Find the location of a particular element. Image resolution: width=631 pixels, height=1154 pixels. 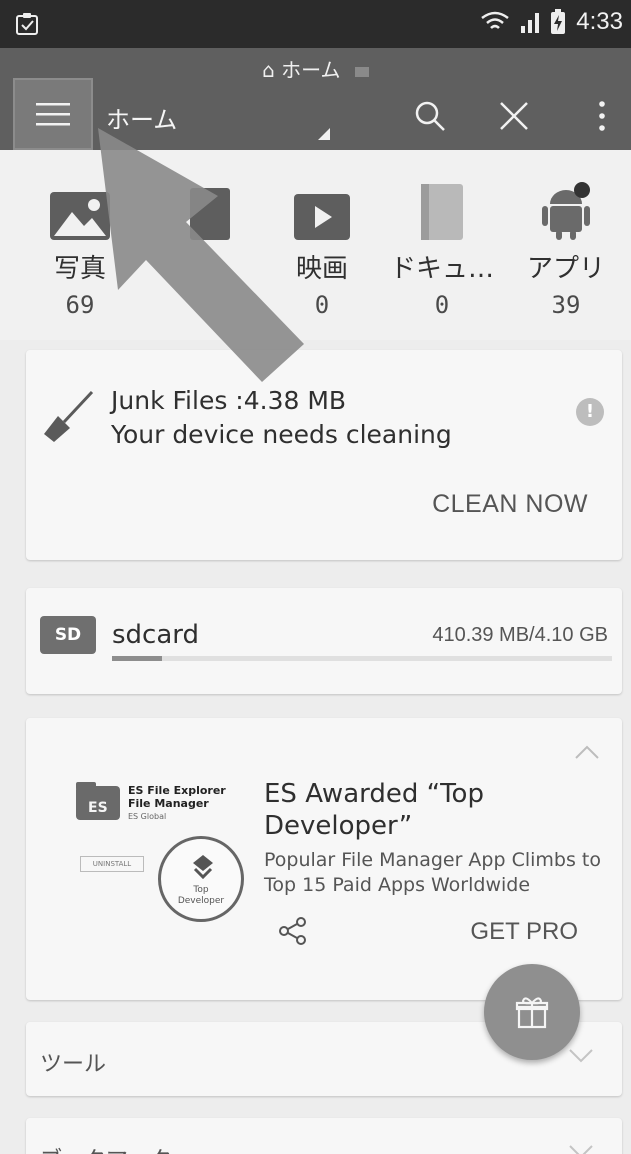

category-label: 写真 is located at coordinates (79, 269).